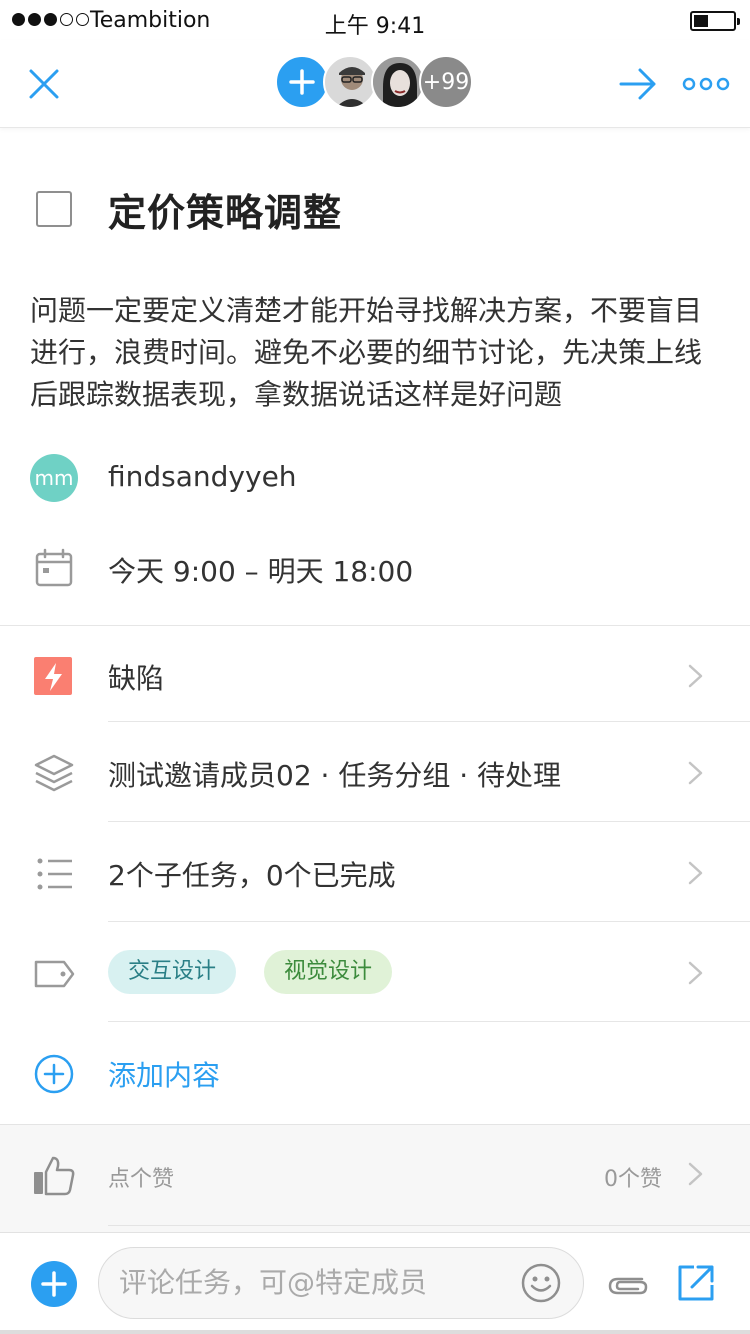  I want to click on tag-chip: 交互设计, so click(172, 972).